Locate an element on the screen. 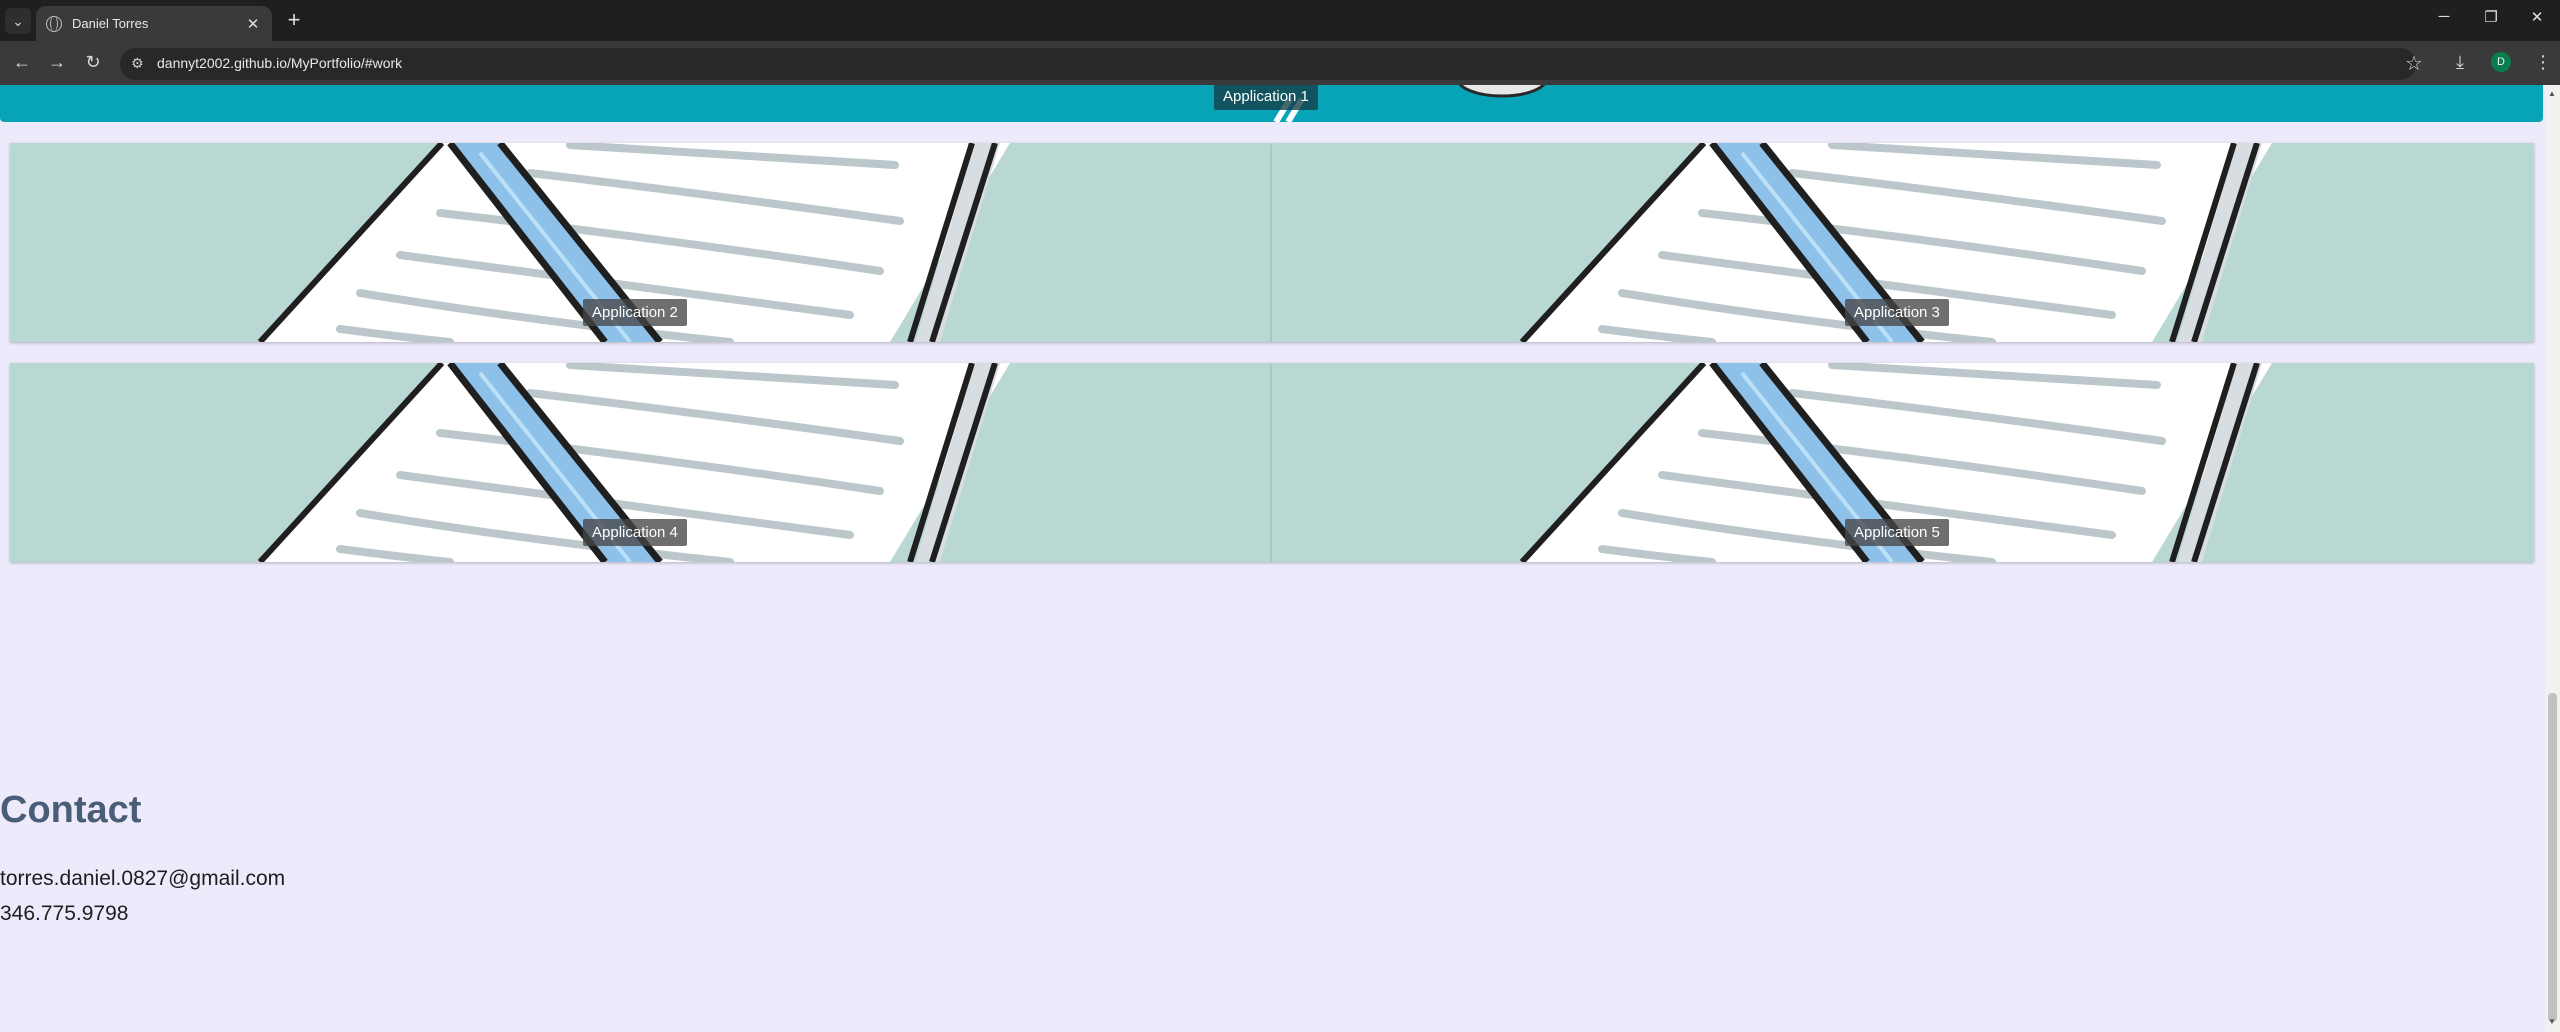 The height and width of the screenshot is (1032, 2560). contact-heading: Contact is located at coordinates (71, 810).